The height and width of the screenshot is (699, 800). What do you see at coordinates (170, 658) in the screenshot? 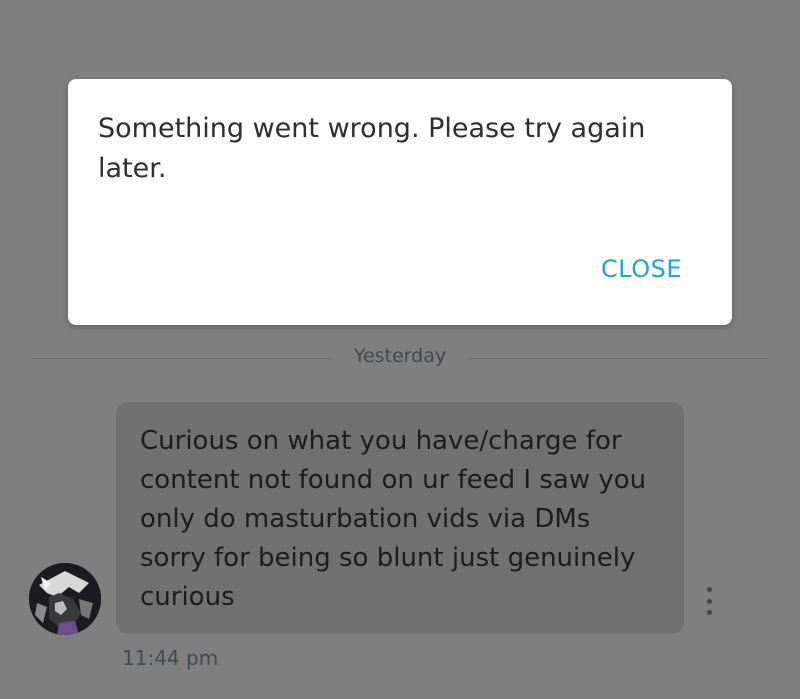
I see `message-timestamp: 11:44 pm` at bounding box center [170, 658].